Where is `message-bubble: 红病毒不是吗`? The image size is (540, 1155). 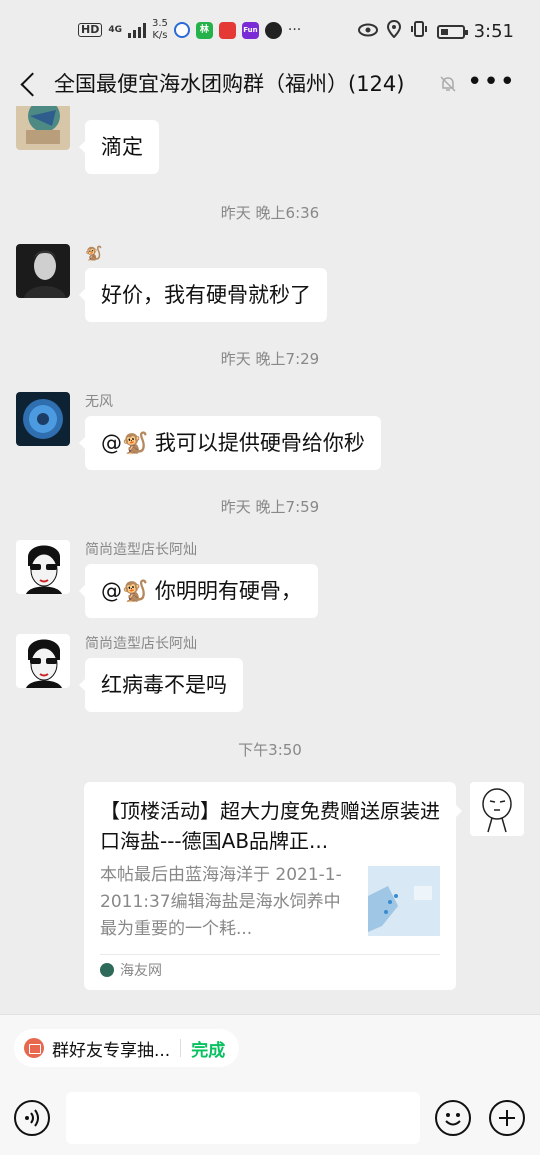
message-bubble: 红病毒不是吗 is located at coordinates (161, 685).